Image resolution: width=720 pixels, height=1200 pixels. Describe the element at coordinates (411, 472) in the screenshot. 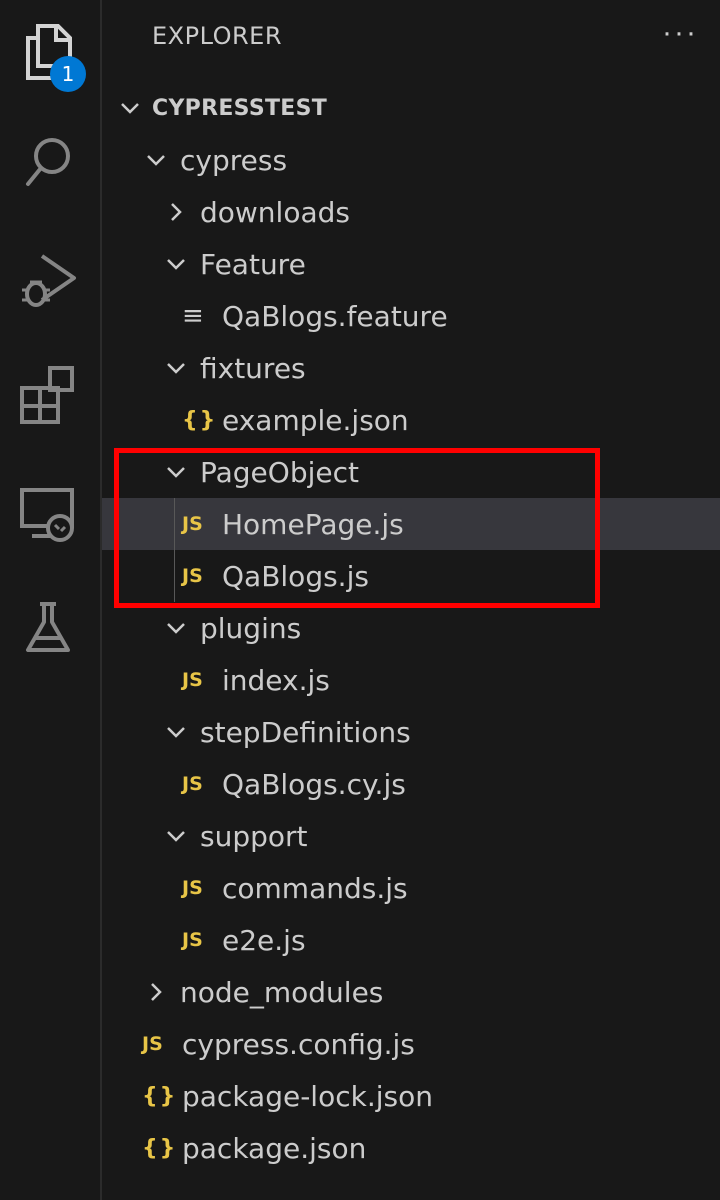

I see `folder-row-pageobject: PageObject` at that location.